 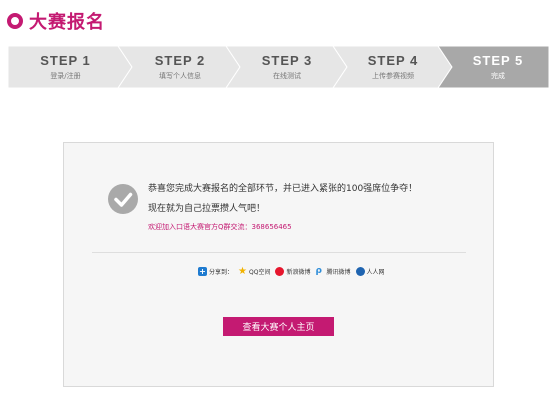 I want to click on step-4: STEP 4 上传参赛视频, so click(x=393, y=67).